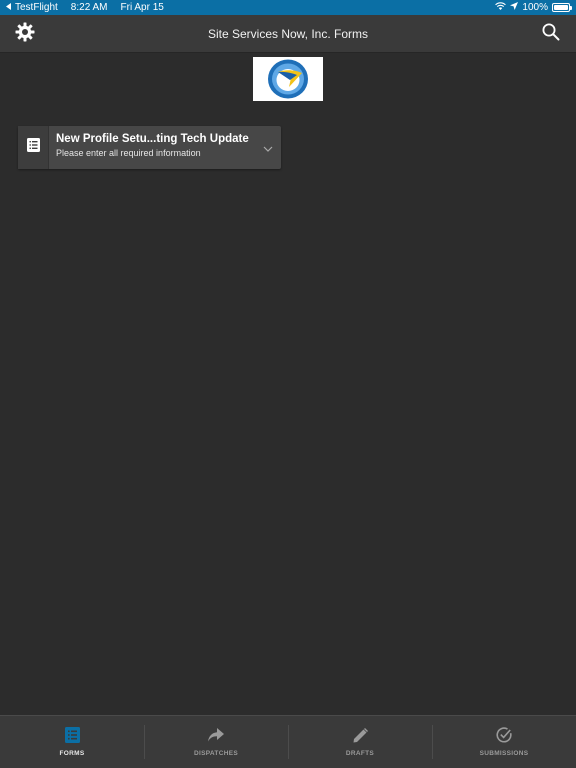 The height and width of the screenshot is (768, 576). Describe the element at coordinates (128, 153) in the screenshot. I see `form-subtitle: Please enter all required information` at that location.